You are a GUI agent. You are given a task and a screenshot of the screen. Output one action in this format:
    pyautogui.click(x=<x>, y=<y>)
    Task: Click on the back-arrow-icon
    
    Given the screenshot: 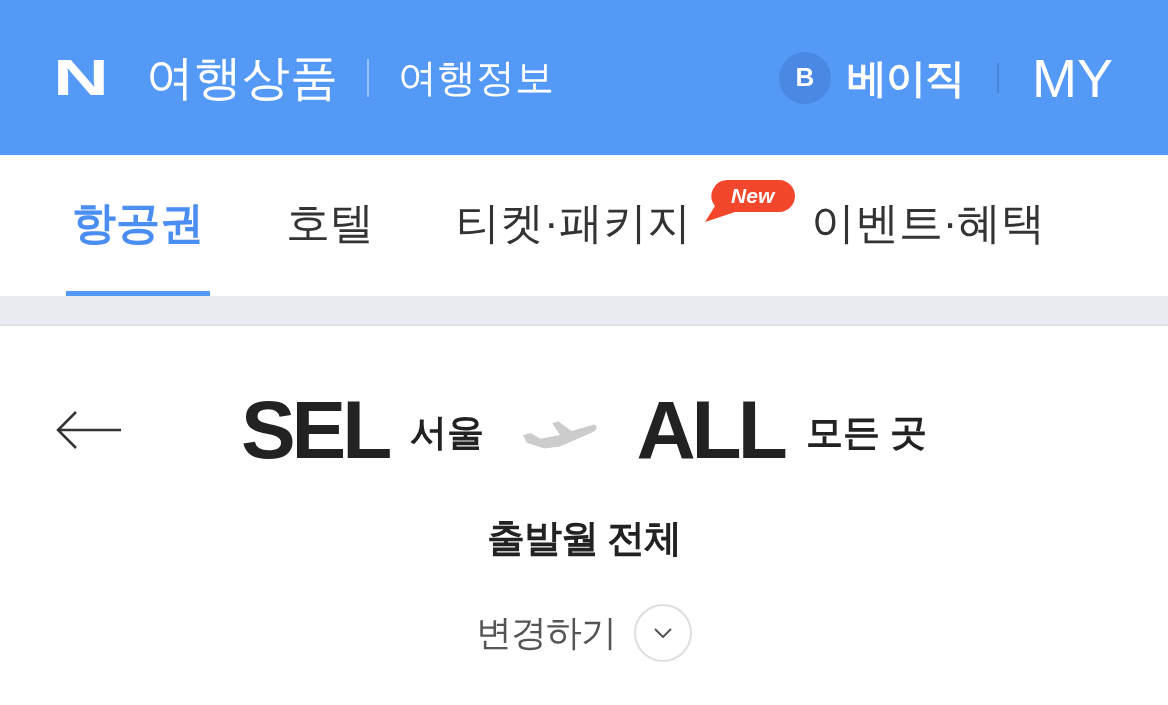 What is the action you would take?
    pyautogui.click(x=89, y=430)
    